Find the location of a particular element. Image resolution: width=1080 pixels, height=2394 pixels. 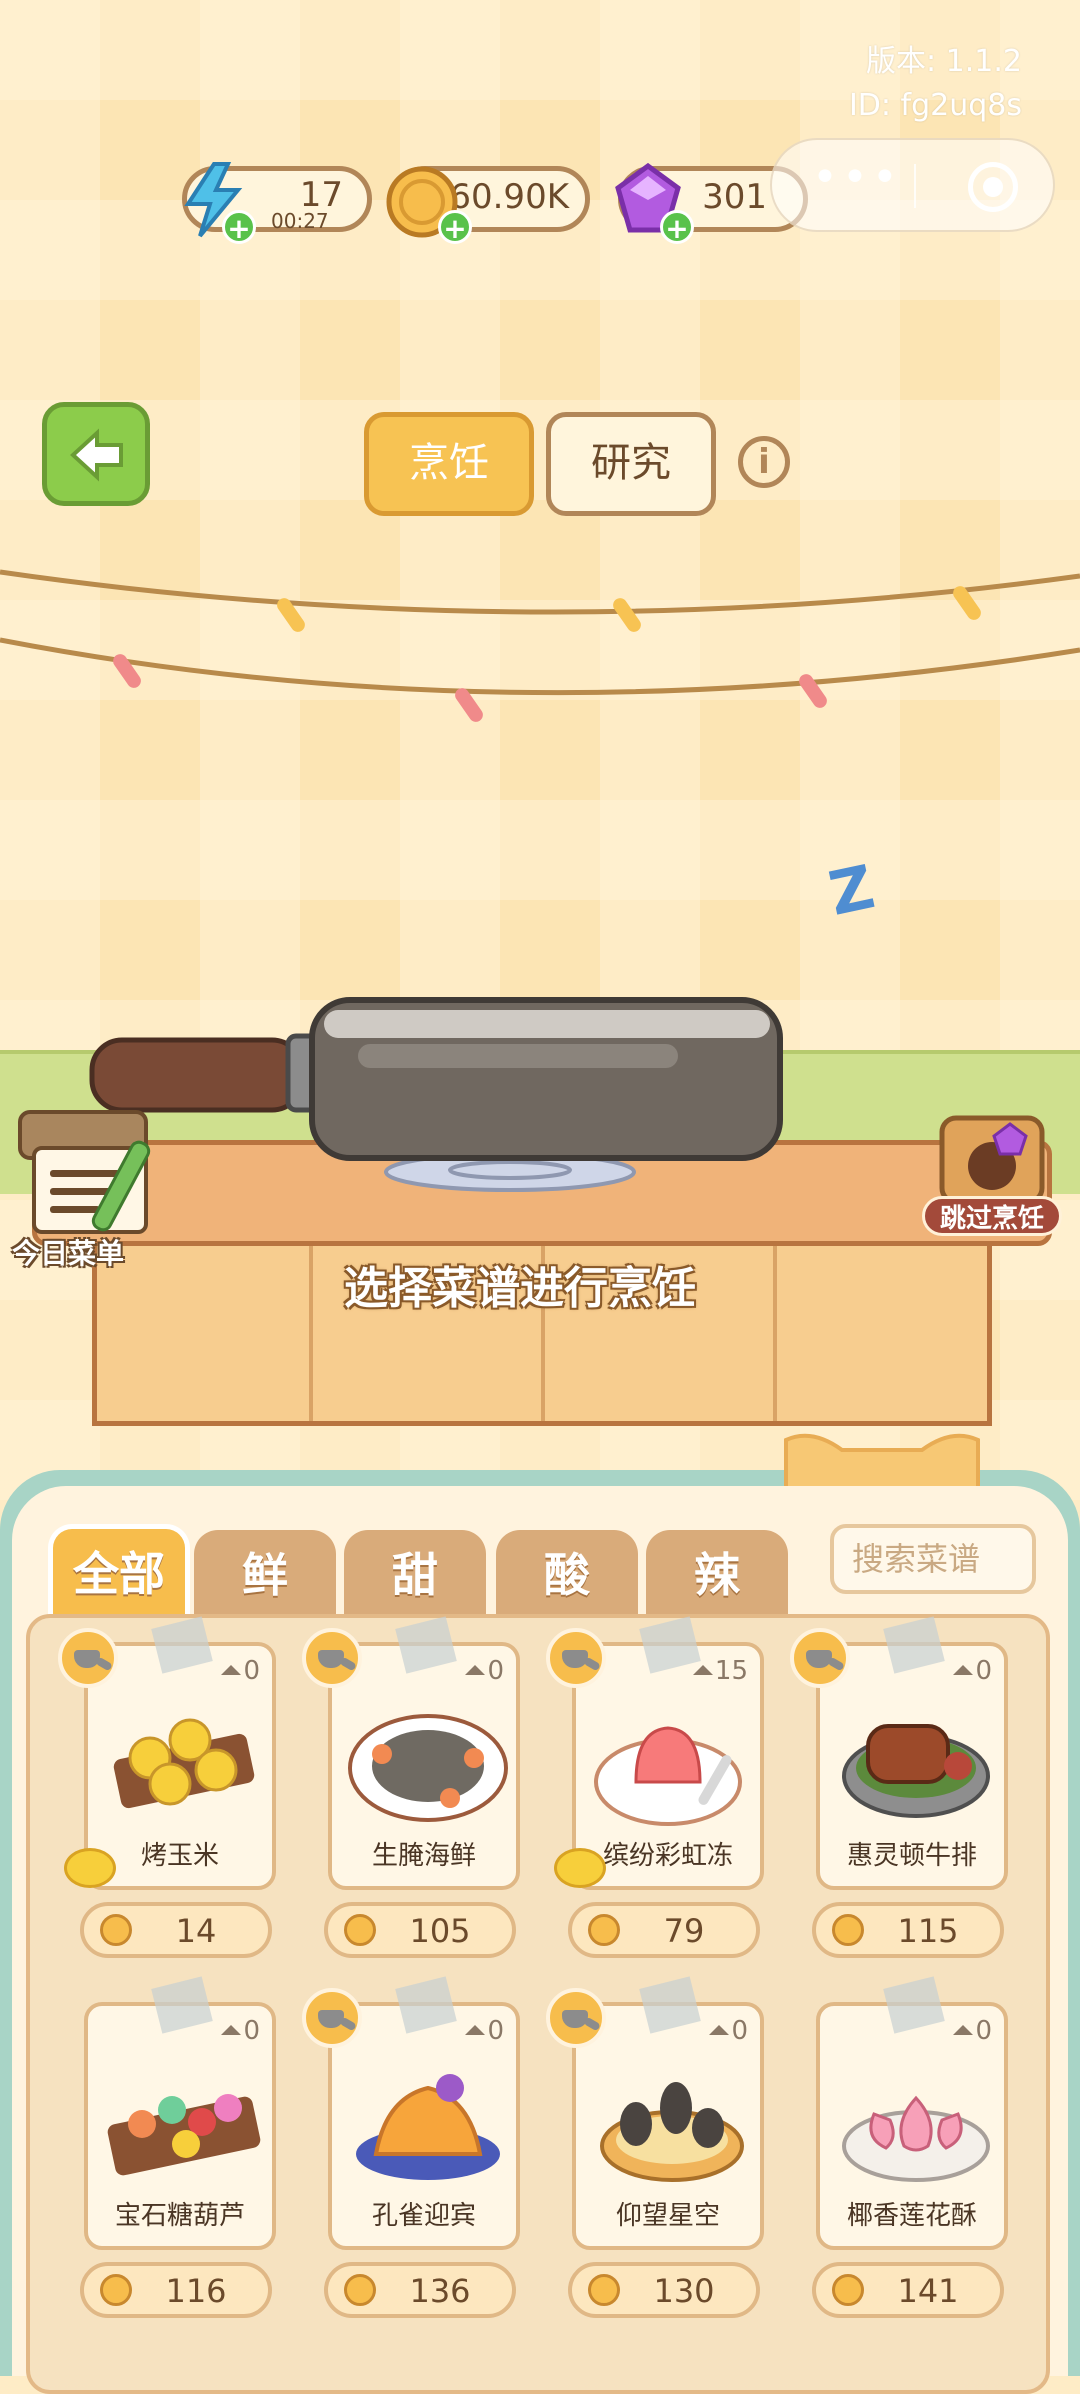

recipe-name: 仰望星空 is located at coordinates (667, 2216).